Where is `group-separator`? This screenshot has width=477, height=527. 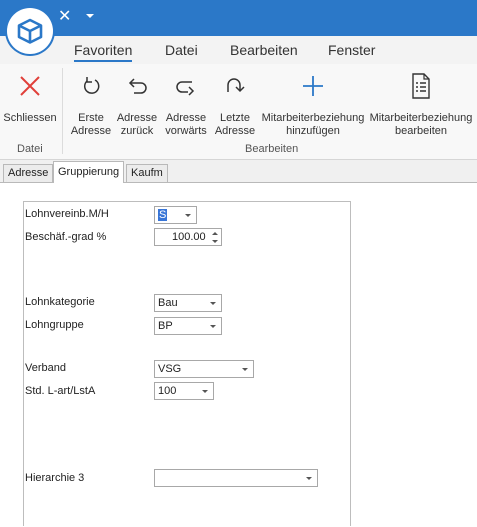
group-separator is located at coordinates (62, 111).